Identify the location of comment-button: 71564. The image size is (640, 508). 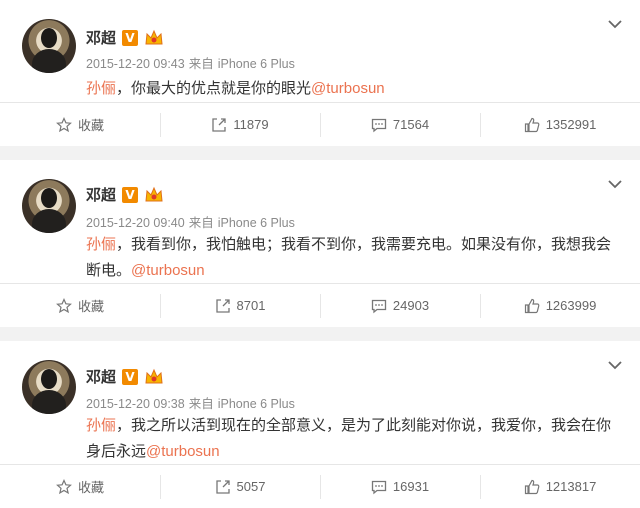
(400, 124).